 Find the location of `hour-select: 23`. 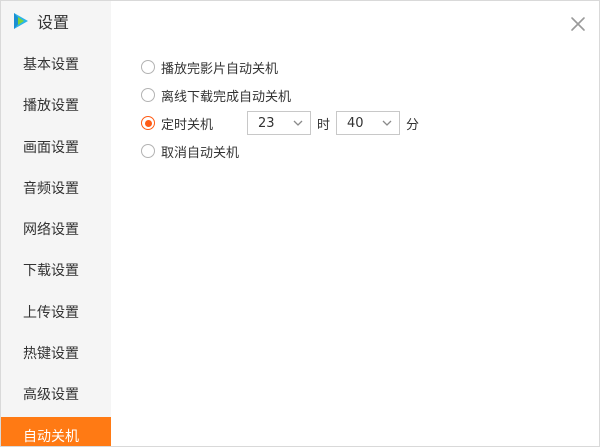

hour-select: 23 is located at coordinates (279, 123).